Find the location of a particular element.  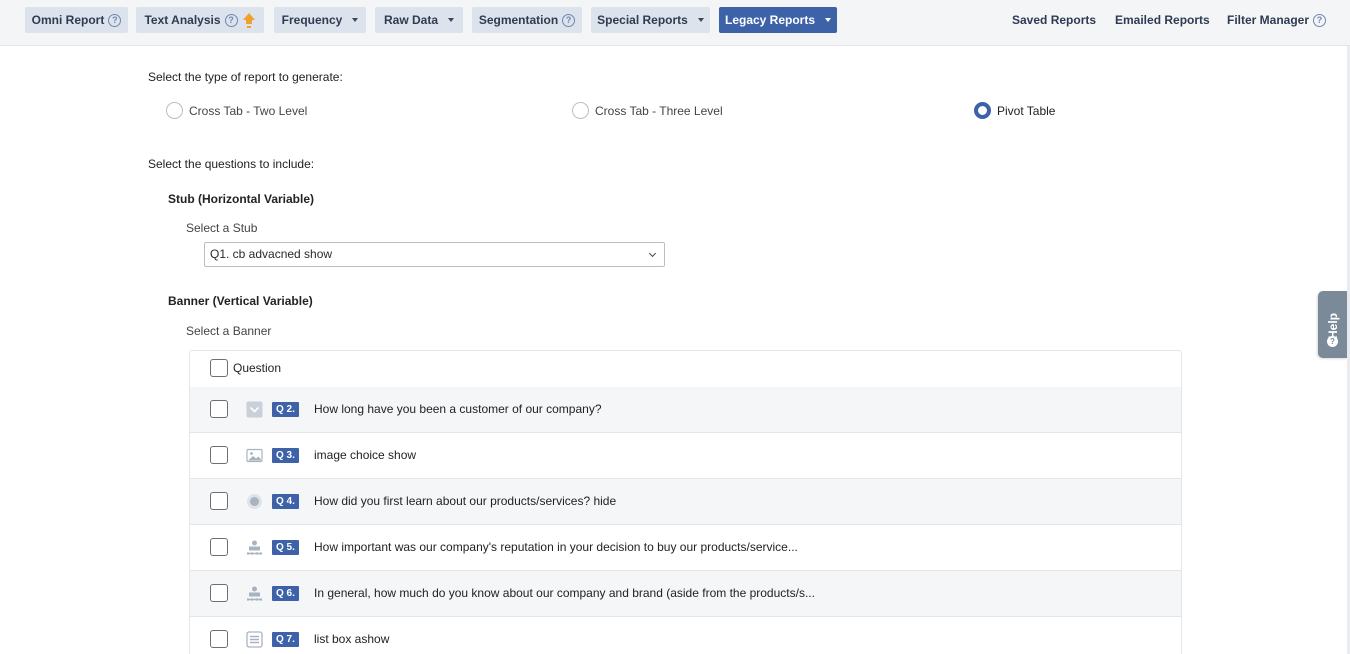

frequency-dropdown: Frequency is located at coordinates (320, 20).